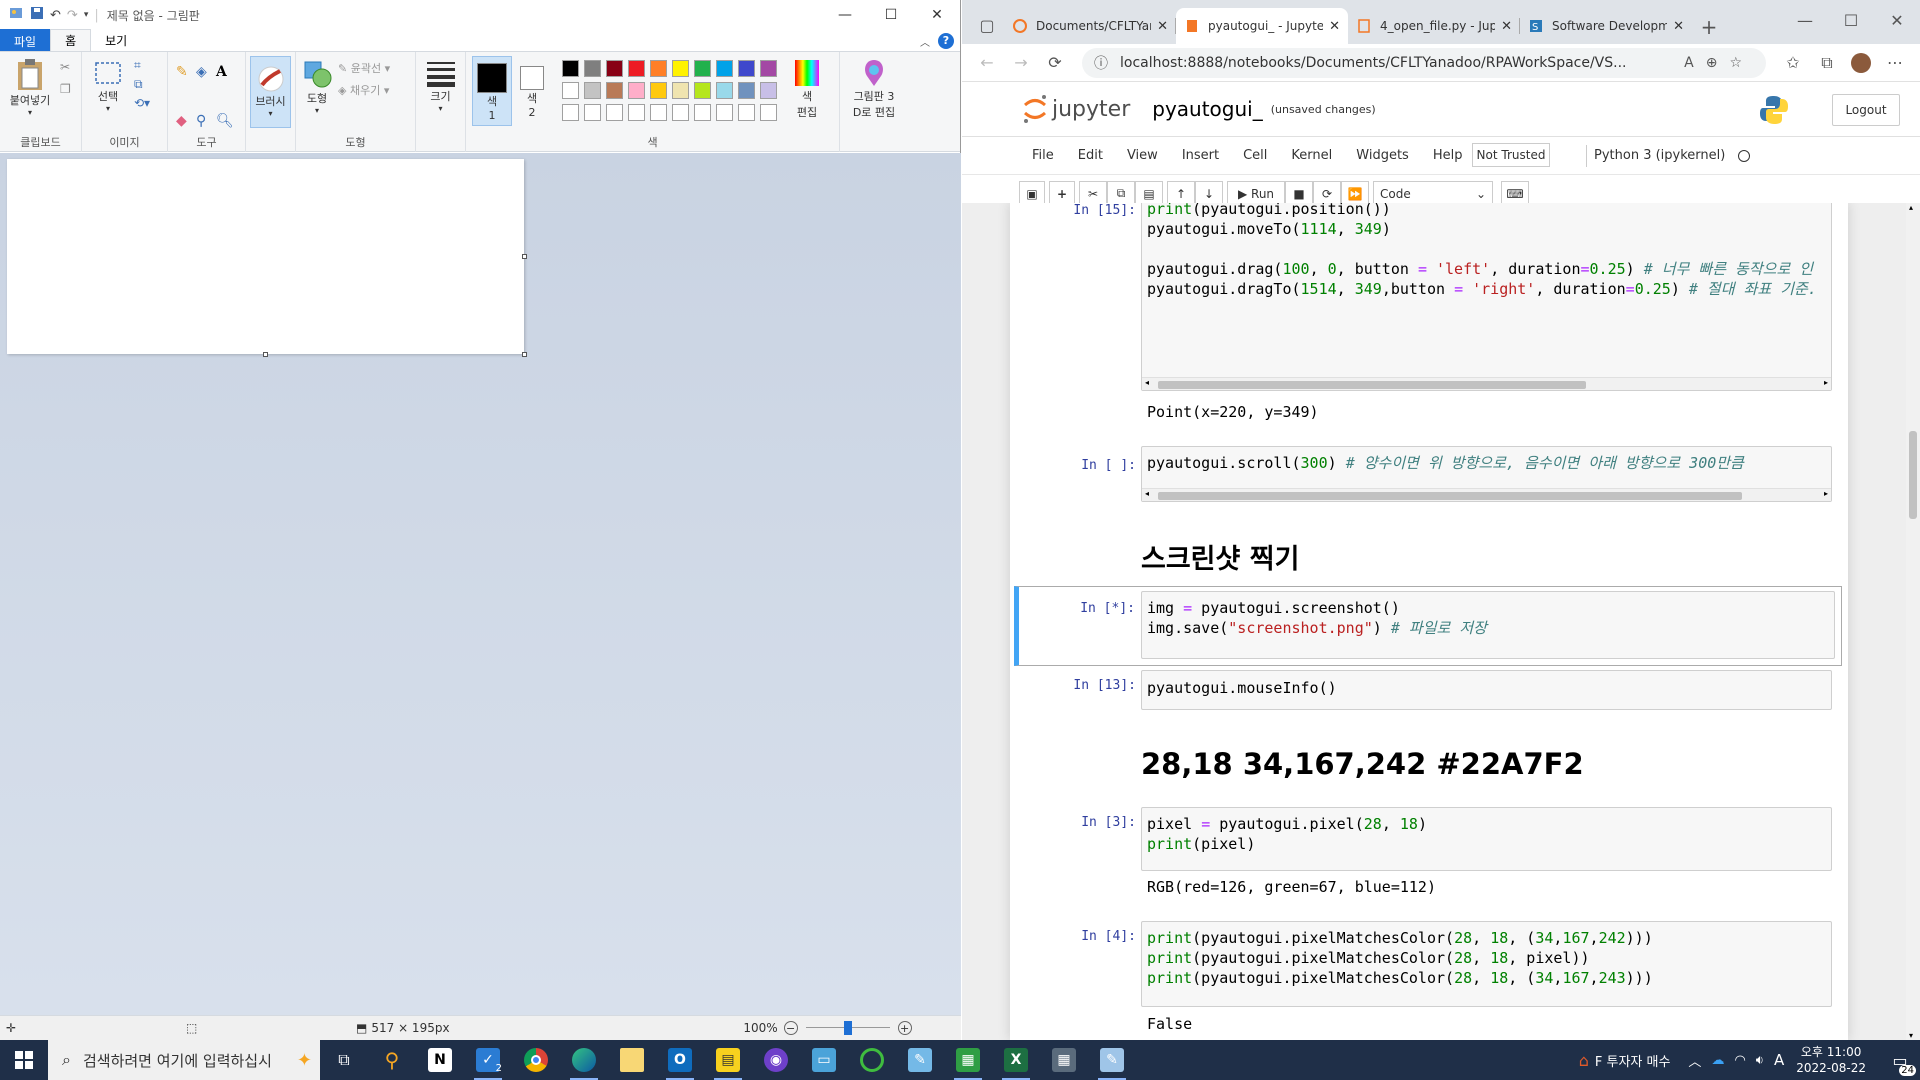 The height and width of the screenshot is (1080, 1920). Describe the element at coordinates (524, 256) in the screenshot. I see `resize-handle-right` at that location.